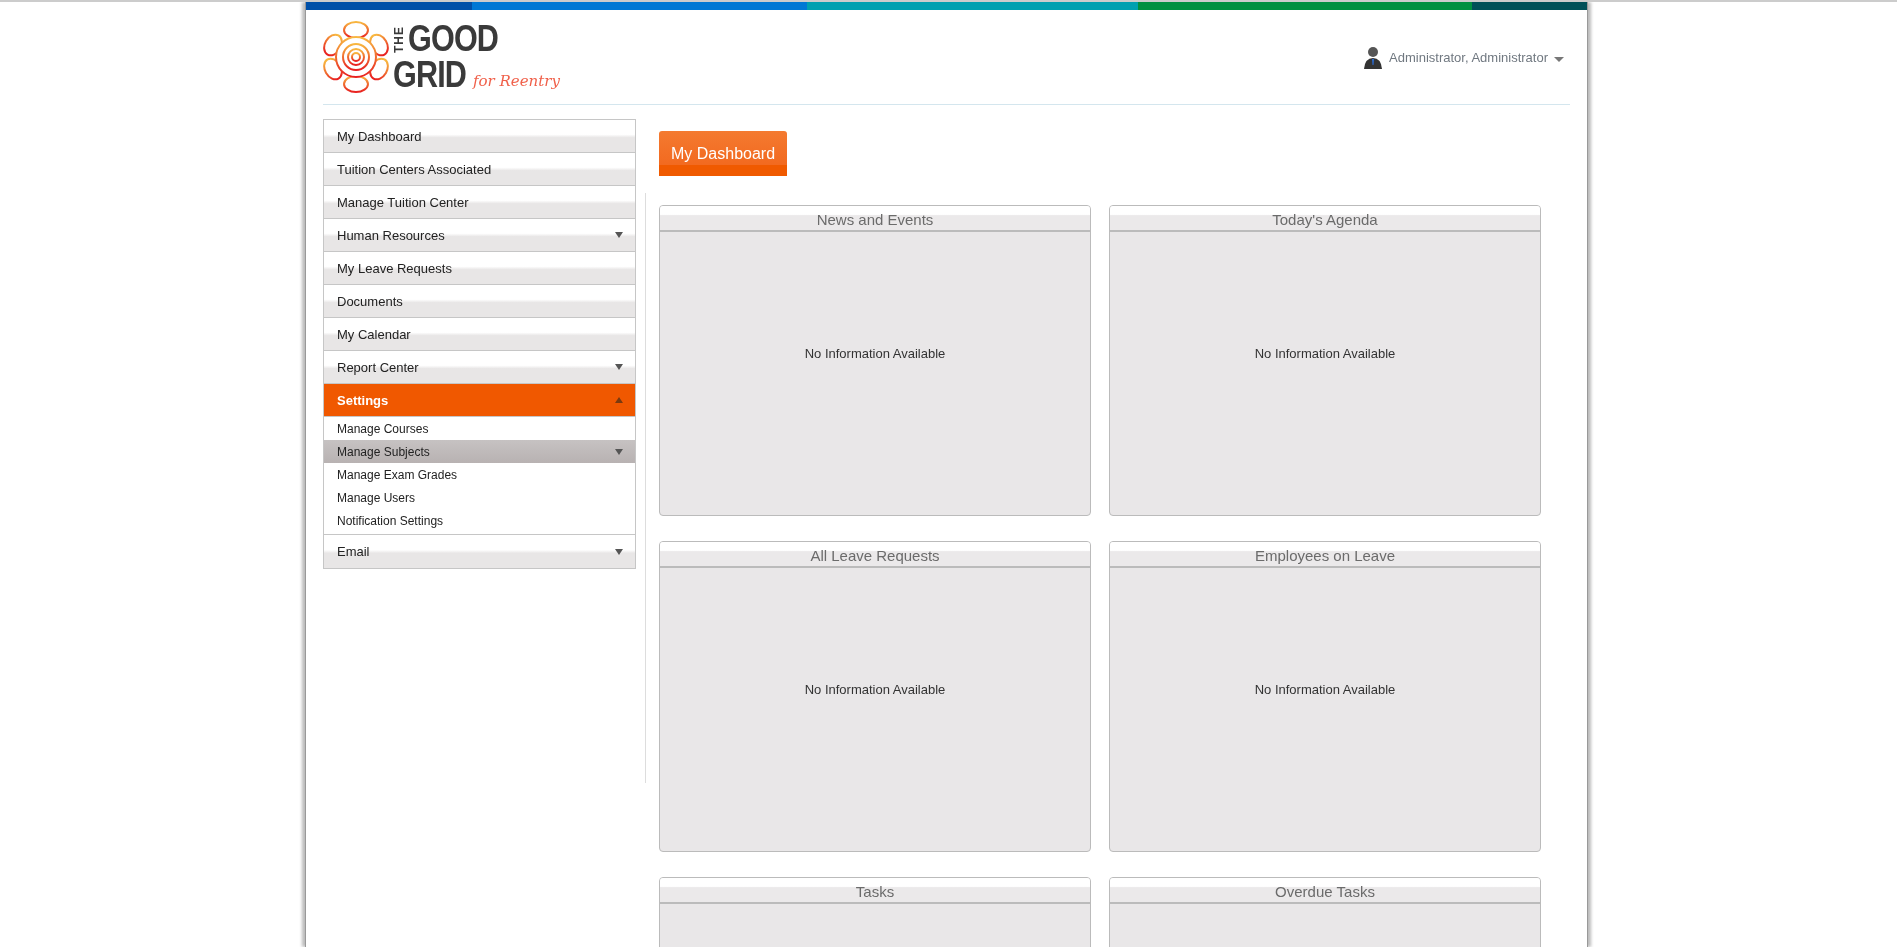  What do you see at coordinates (516, 81) in the screenshot?
I see `logo-tagline: for Reentry` at bounding box center [516, 81].